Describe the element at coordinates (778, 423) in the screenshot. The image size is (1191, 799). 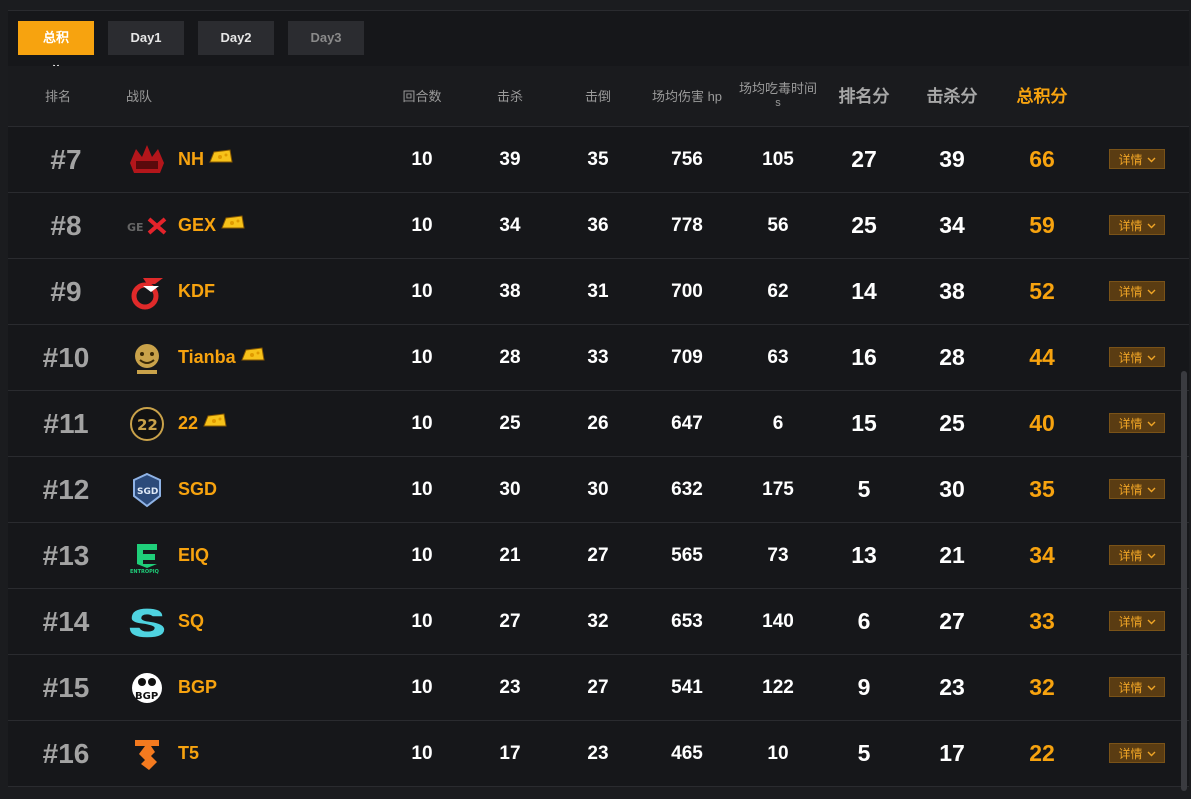
I see `chicken-cell: 6` at that location.